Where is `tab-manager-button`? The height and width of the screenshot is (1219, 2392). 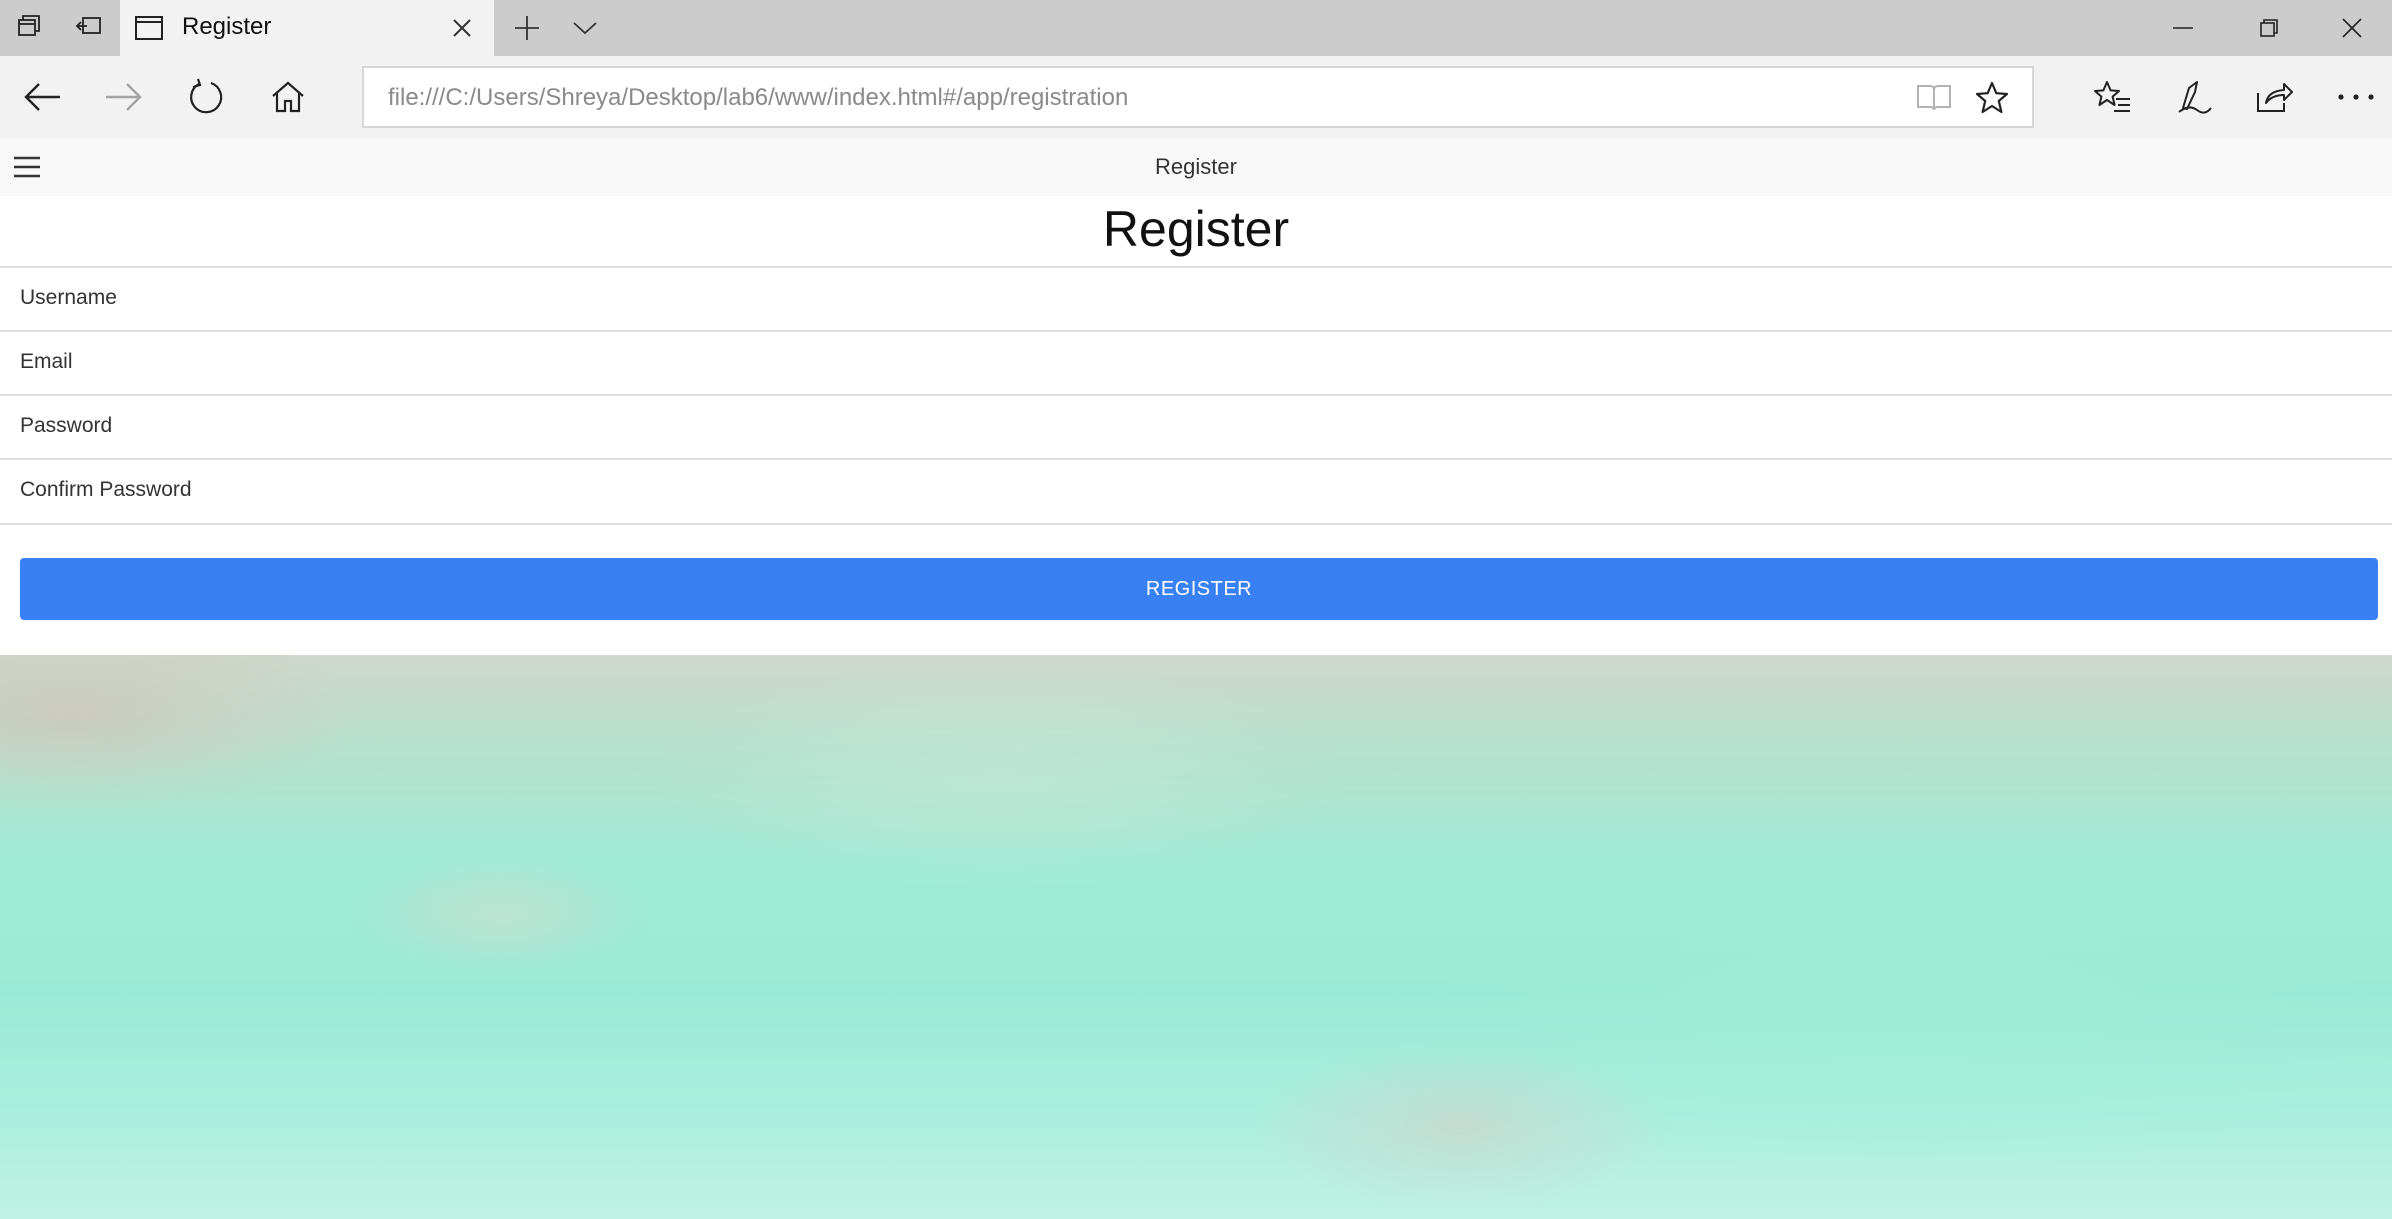
tab-manager-button is located at coordinates (29, 28).